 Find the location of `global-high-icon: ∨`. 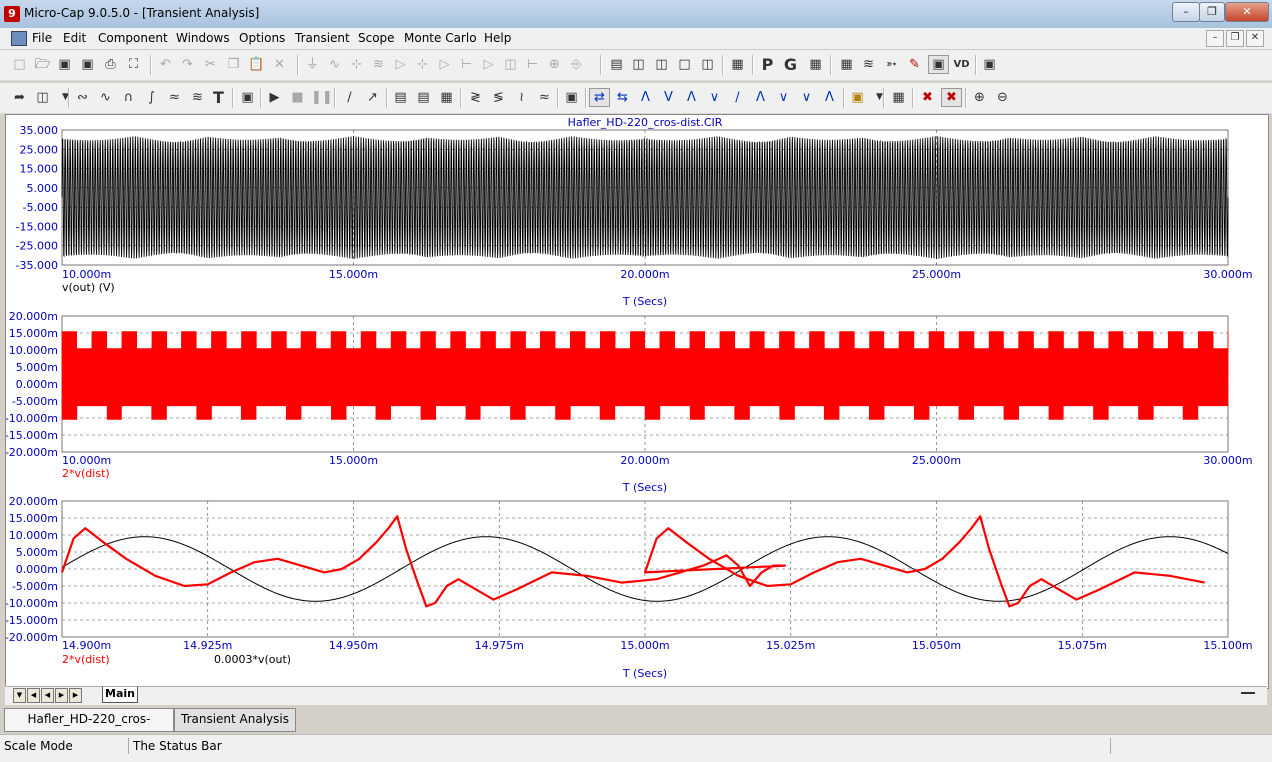

global-high-icon: ∨ is located at coordinates (806, 97).